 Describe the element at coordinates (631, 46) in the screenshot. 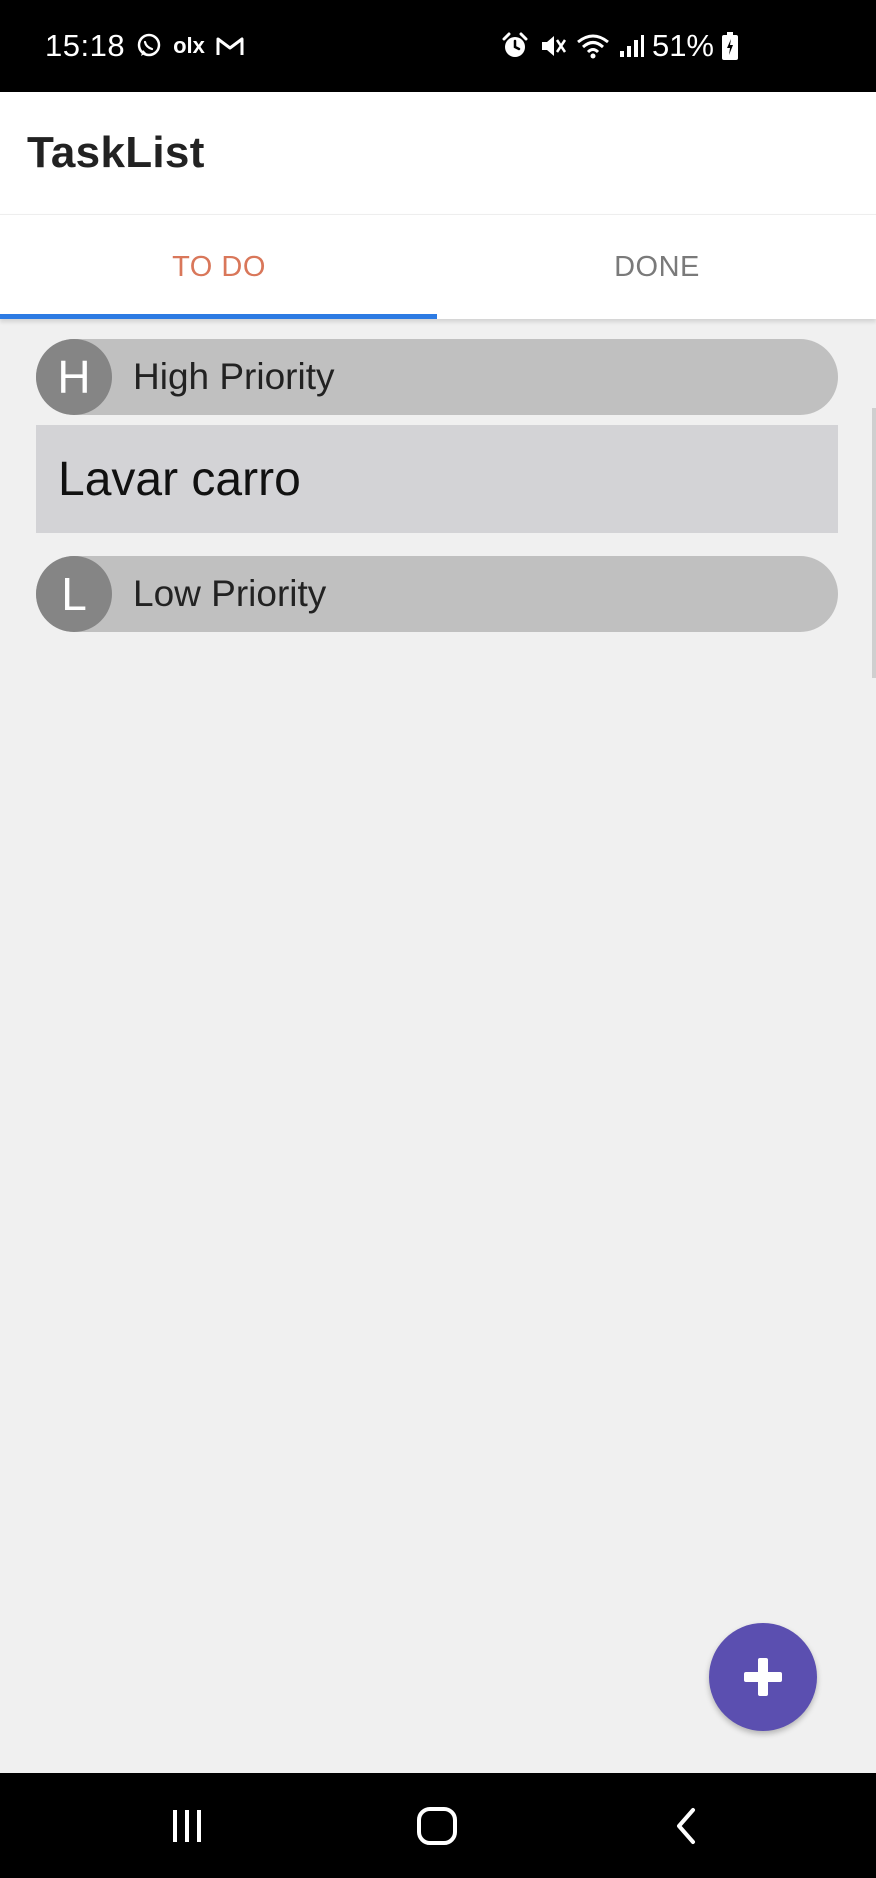

I see `signal-icon` at that location.